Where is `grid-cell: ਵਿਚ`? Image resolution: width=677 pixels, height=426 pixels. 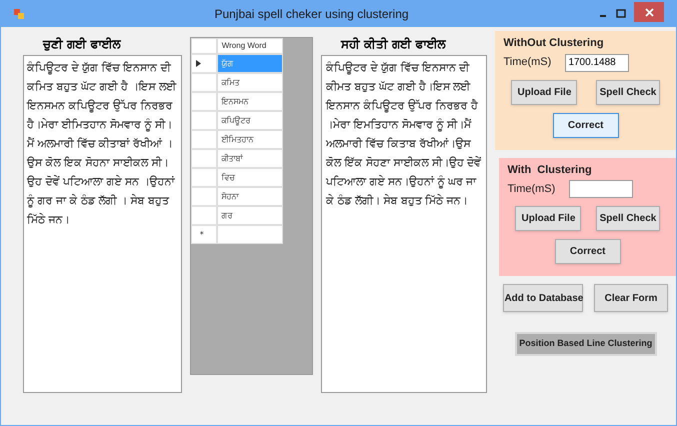
grid-cell: ਵਿਚ is located at coordinates (249, 177).